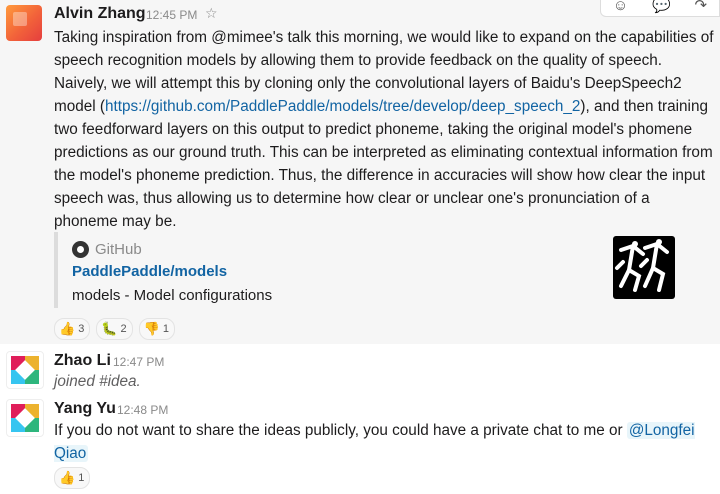 The height and width of the screenshot is (494, 720). Describe the element at coordinates (138, 362) in the screenshot. I see `timestamp: 12:47 PM` at that location.